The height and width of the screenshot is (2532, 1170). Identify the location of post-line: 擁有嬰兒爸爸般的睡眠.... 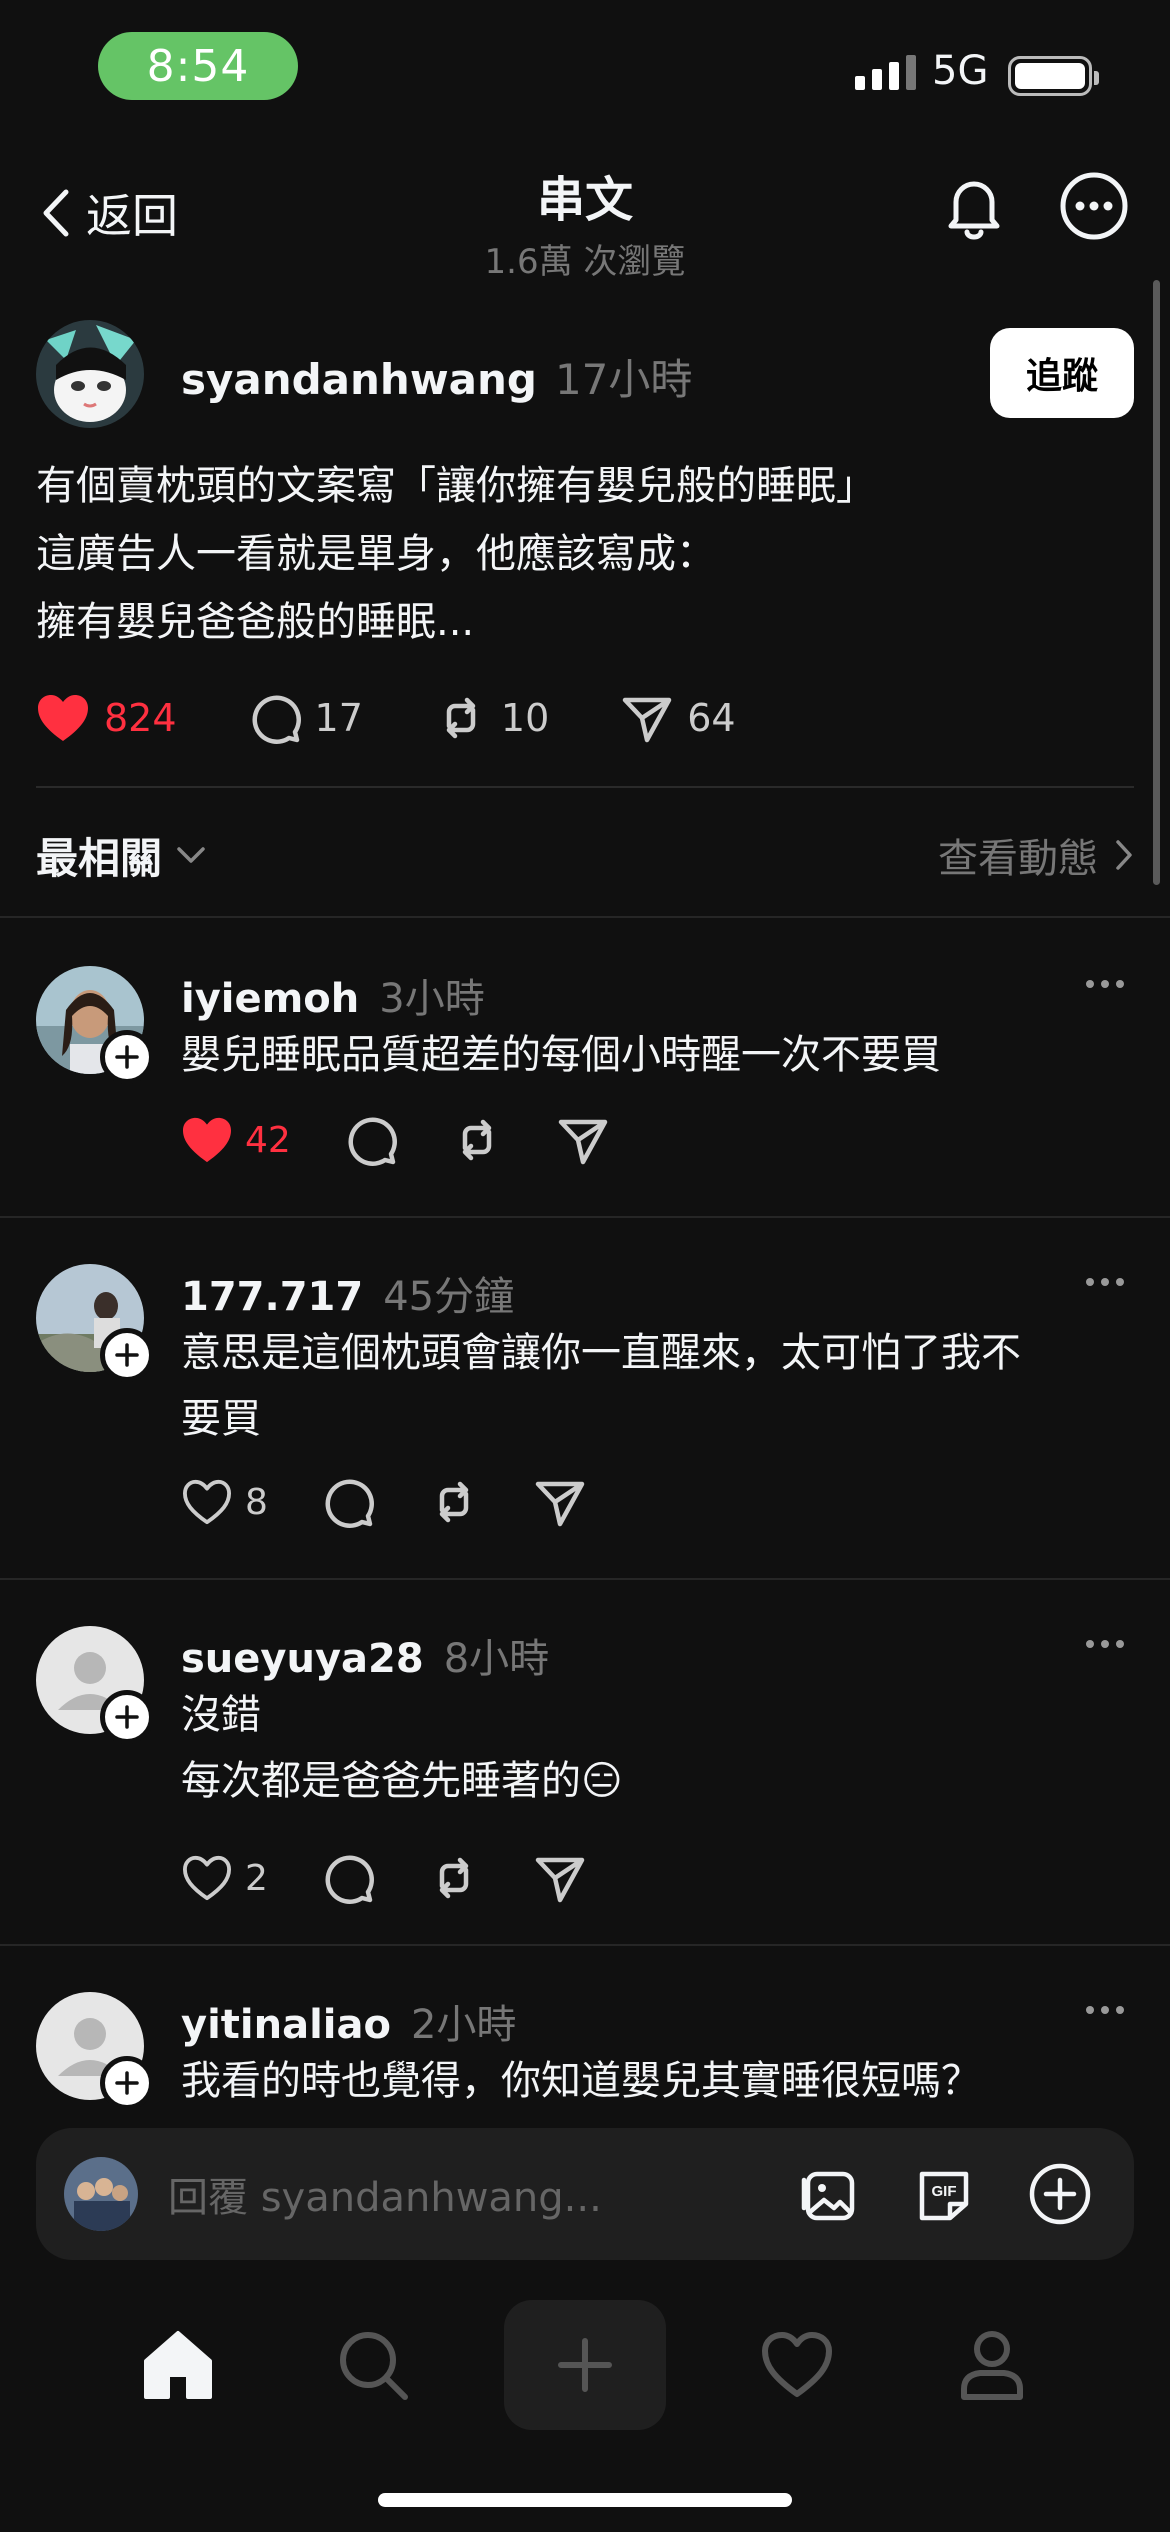
(255, 622).